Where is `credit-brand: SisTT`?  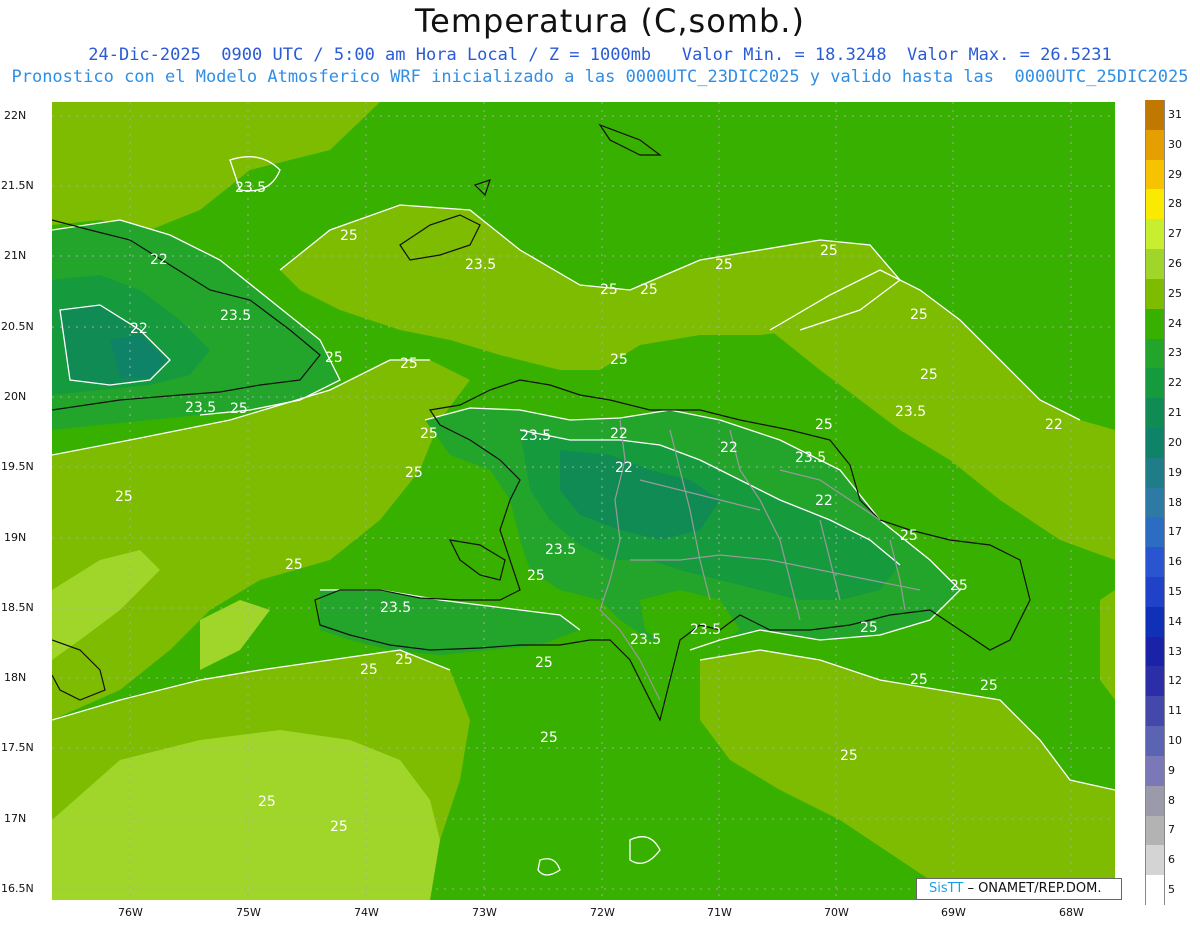
credit-brand: SisTT is located at coordinates (946, 888).